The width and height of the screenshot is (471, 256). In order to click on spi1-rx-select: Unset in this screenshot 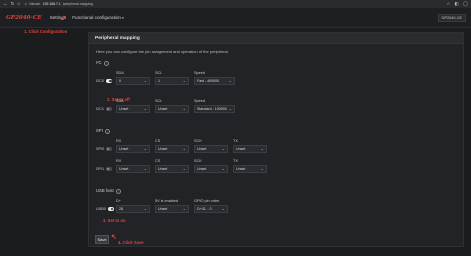, I will do `click(133, 169)`.